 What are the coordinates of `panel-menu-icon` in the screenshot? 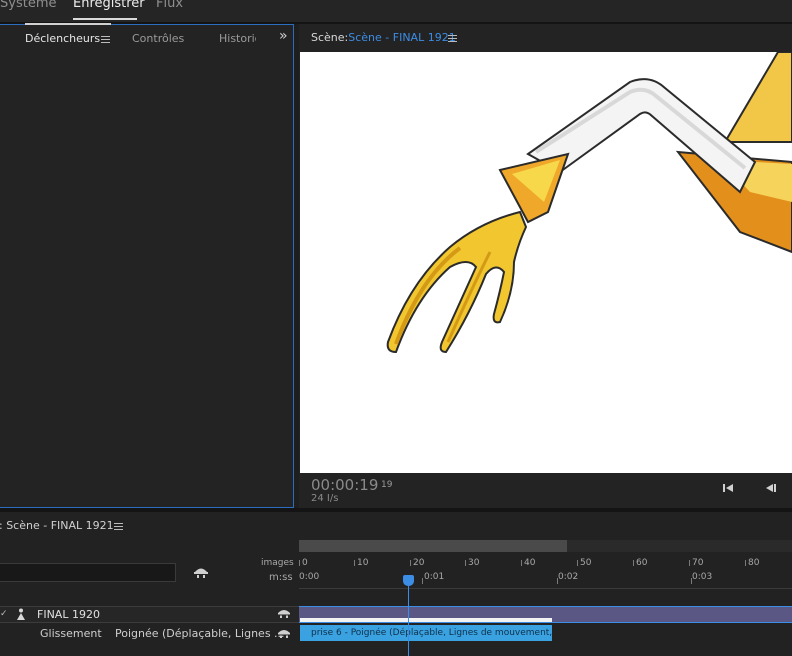 It's located at (105, 39).